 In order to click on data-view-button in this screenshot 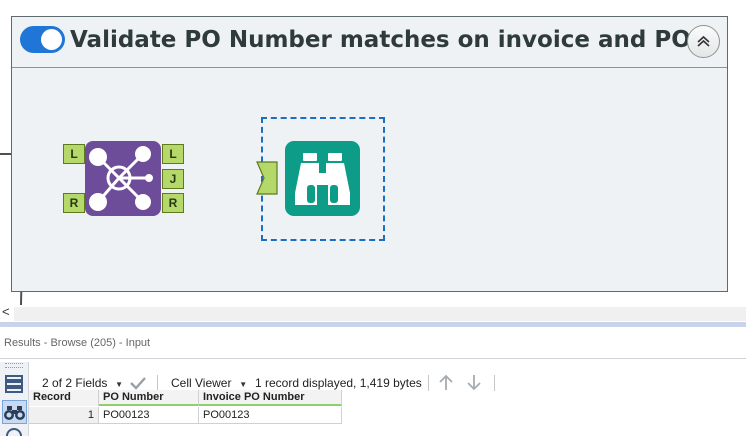, I will do `click(14, 412)`.